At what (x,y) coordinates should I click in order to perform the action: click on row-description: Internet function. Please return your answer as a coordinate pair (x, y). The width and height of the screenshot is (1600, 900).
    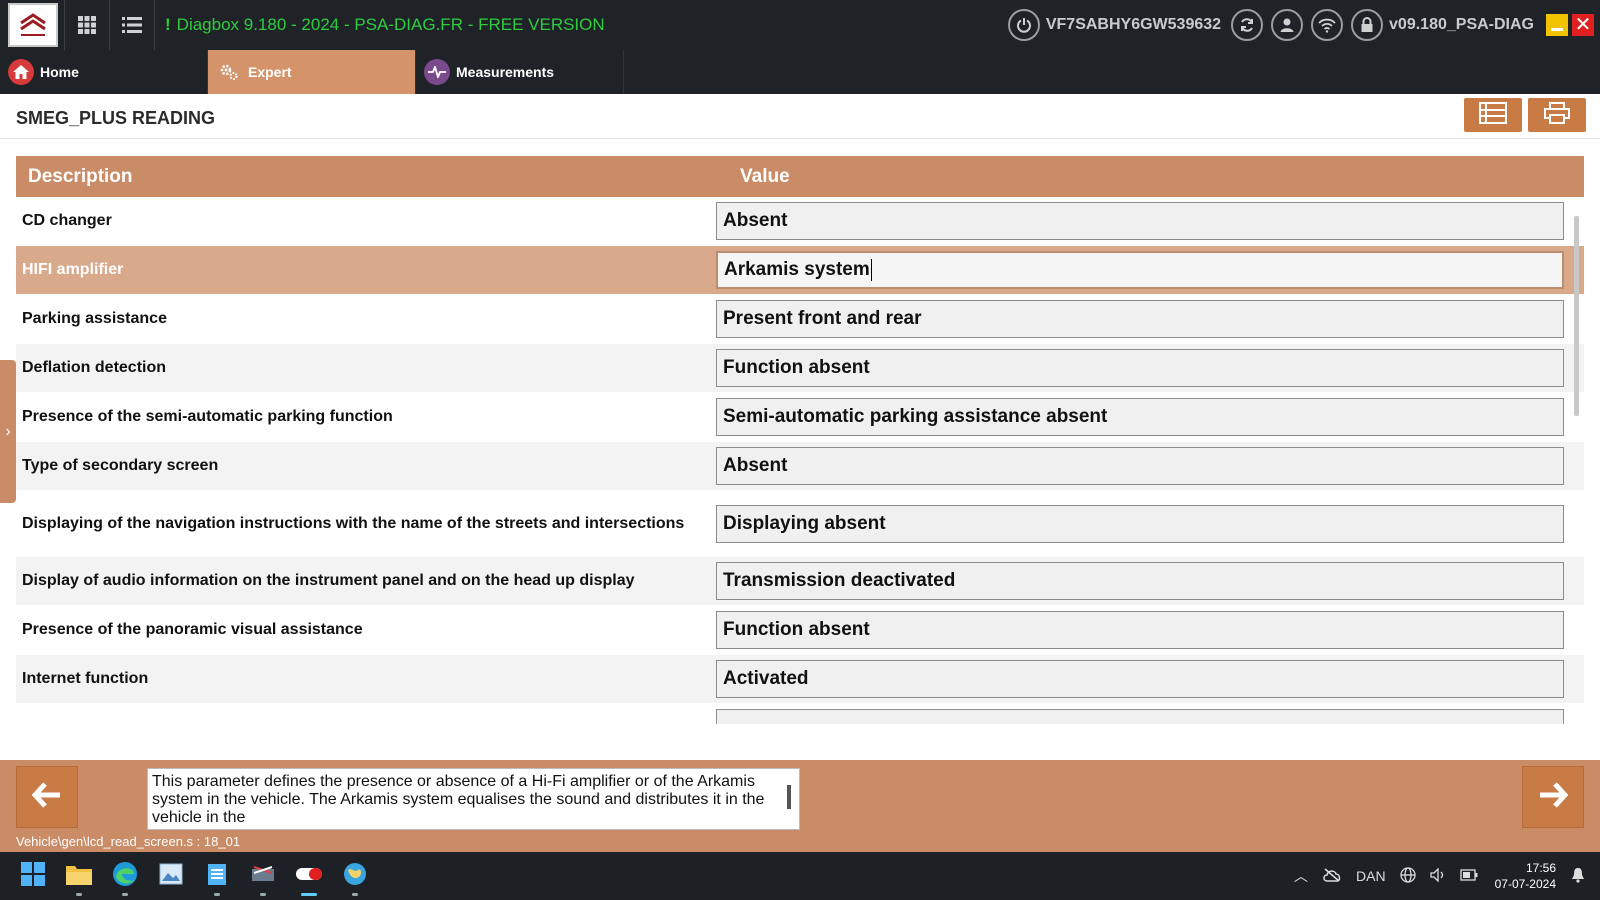
    Looking at the image, I should click on (85, 678).